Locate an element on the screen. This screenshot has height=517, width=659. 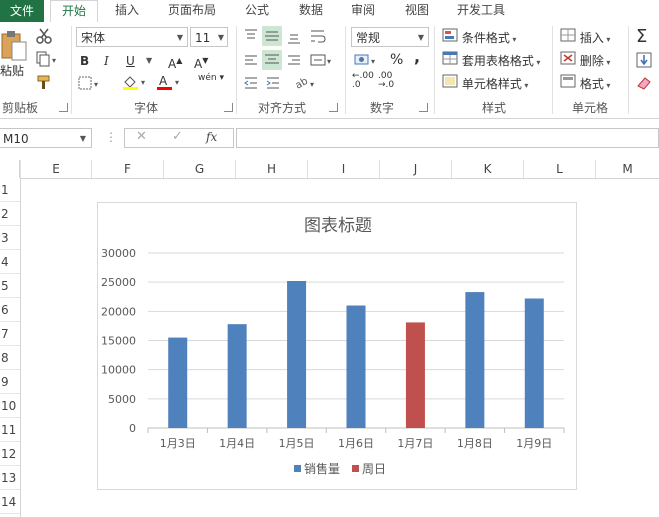
delete-cells-button: 删除 ▾ is located at coordinates (585, 61).